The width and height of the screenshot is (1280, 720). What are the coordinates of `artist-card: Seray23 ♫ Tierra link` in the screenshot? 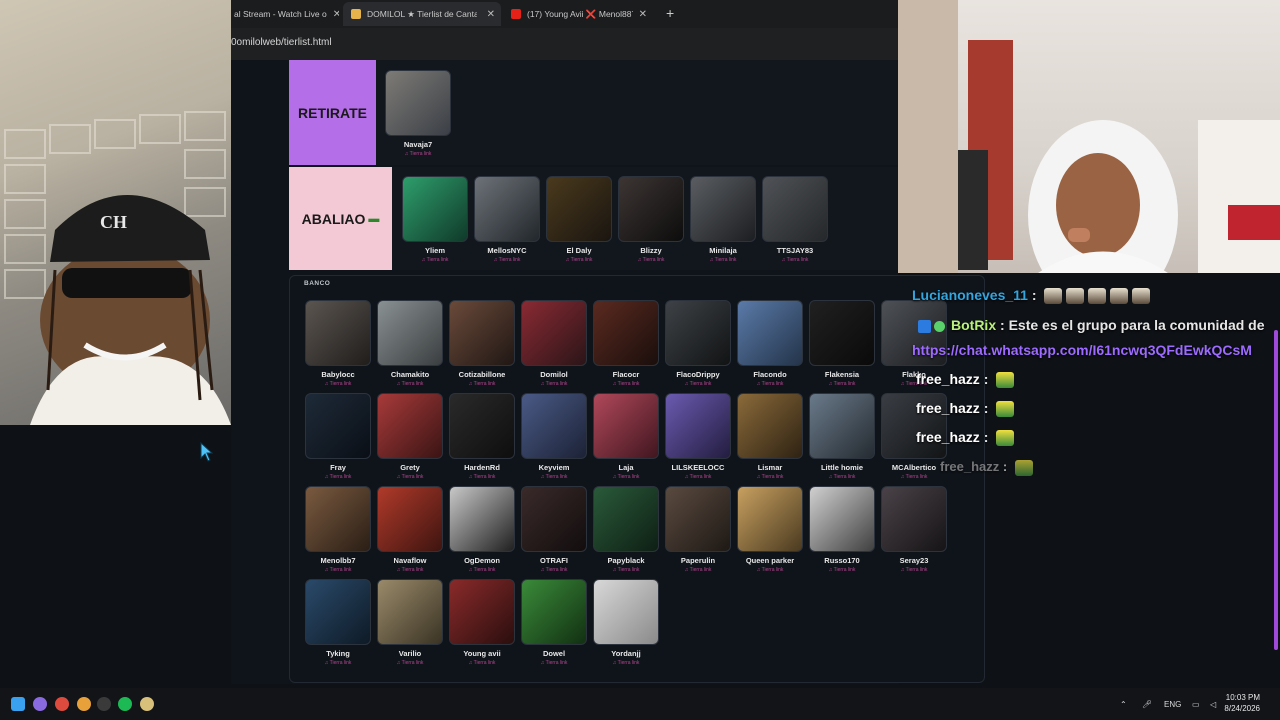 It's located at (914, 529).